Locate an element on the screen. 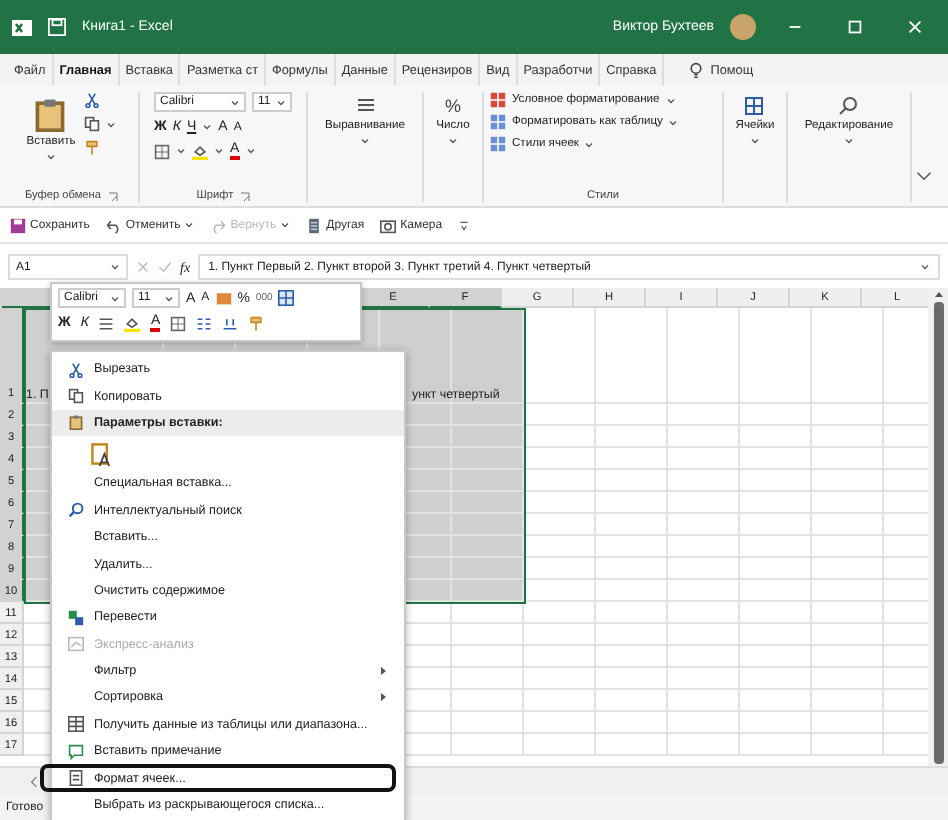 The height and width of the screenshot is (820, 948). maximize-icon is located at coordinates (854, 27).